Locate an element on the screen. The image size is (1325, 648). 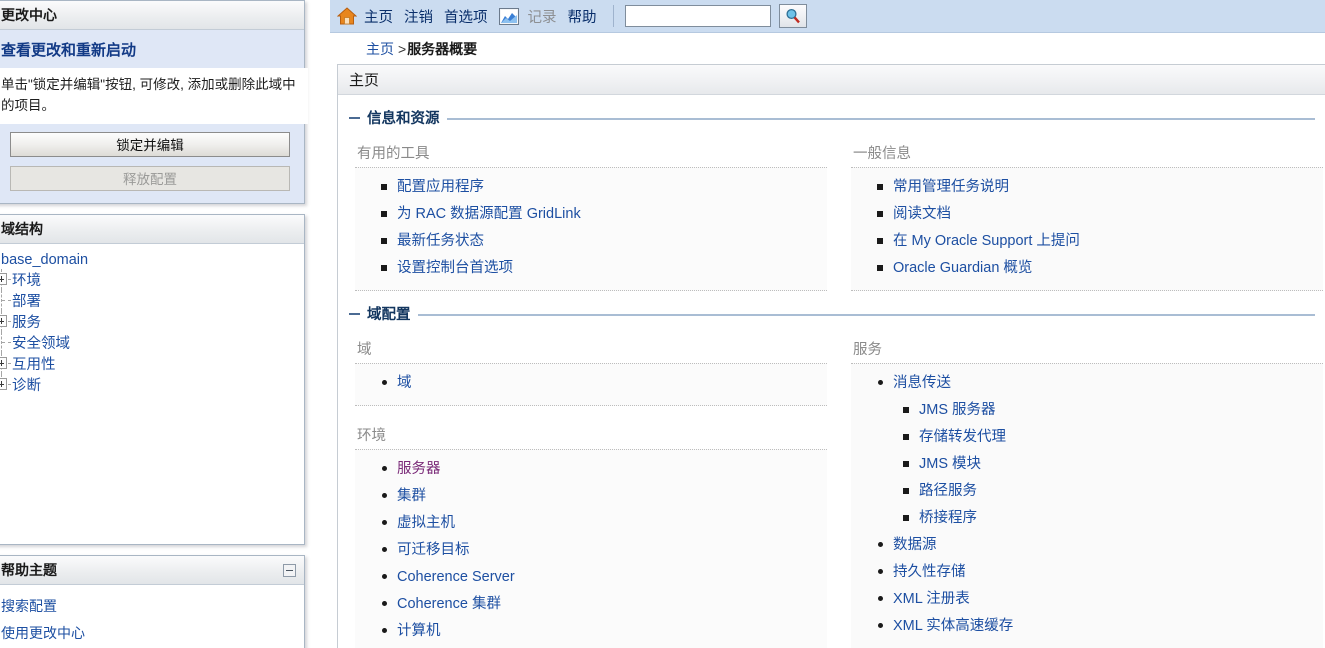
link-configure-gridlink-for-rac: 为 RAC 数据源配置 GridLink is located at coordinates (489, 214).